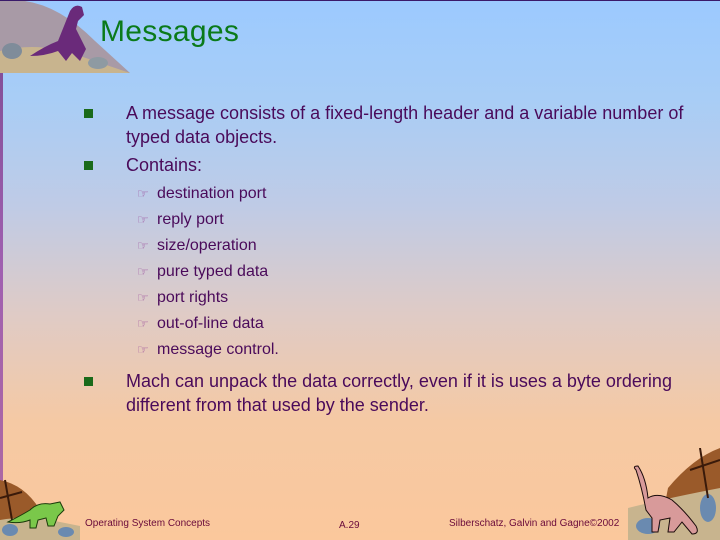 The image size is (720, 540). What do you see at coordinates (410, 350) in the screenshot?
I see `sub-bullet-item: ☞ message control.` at bounding box center [410, 350].